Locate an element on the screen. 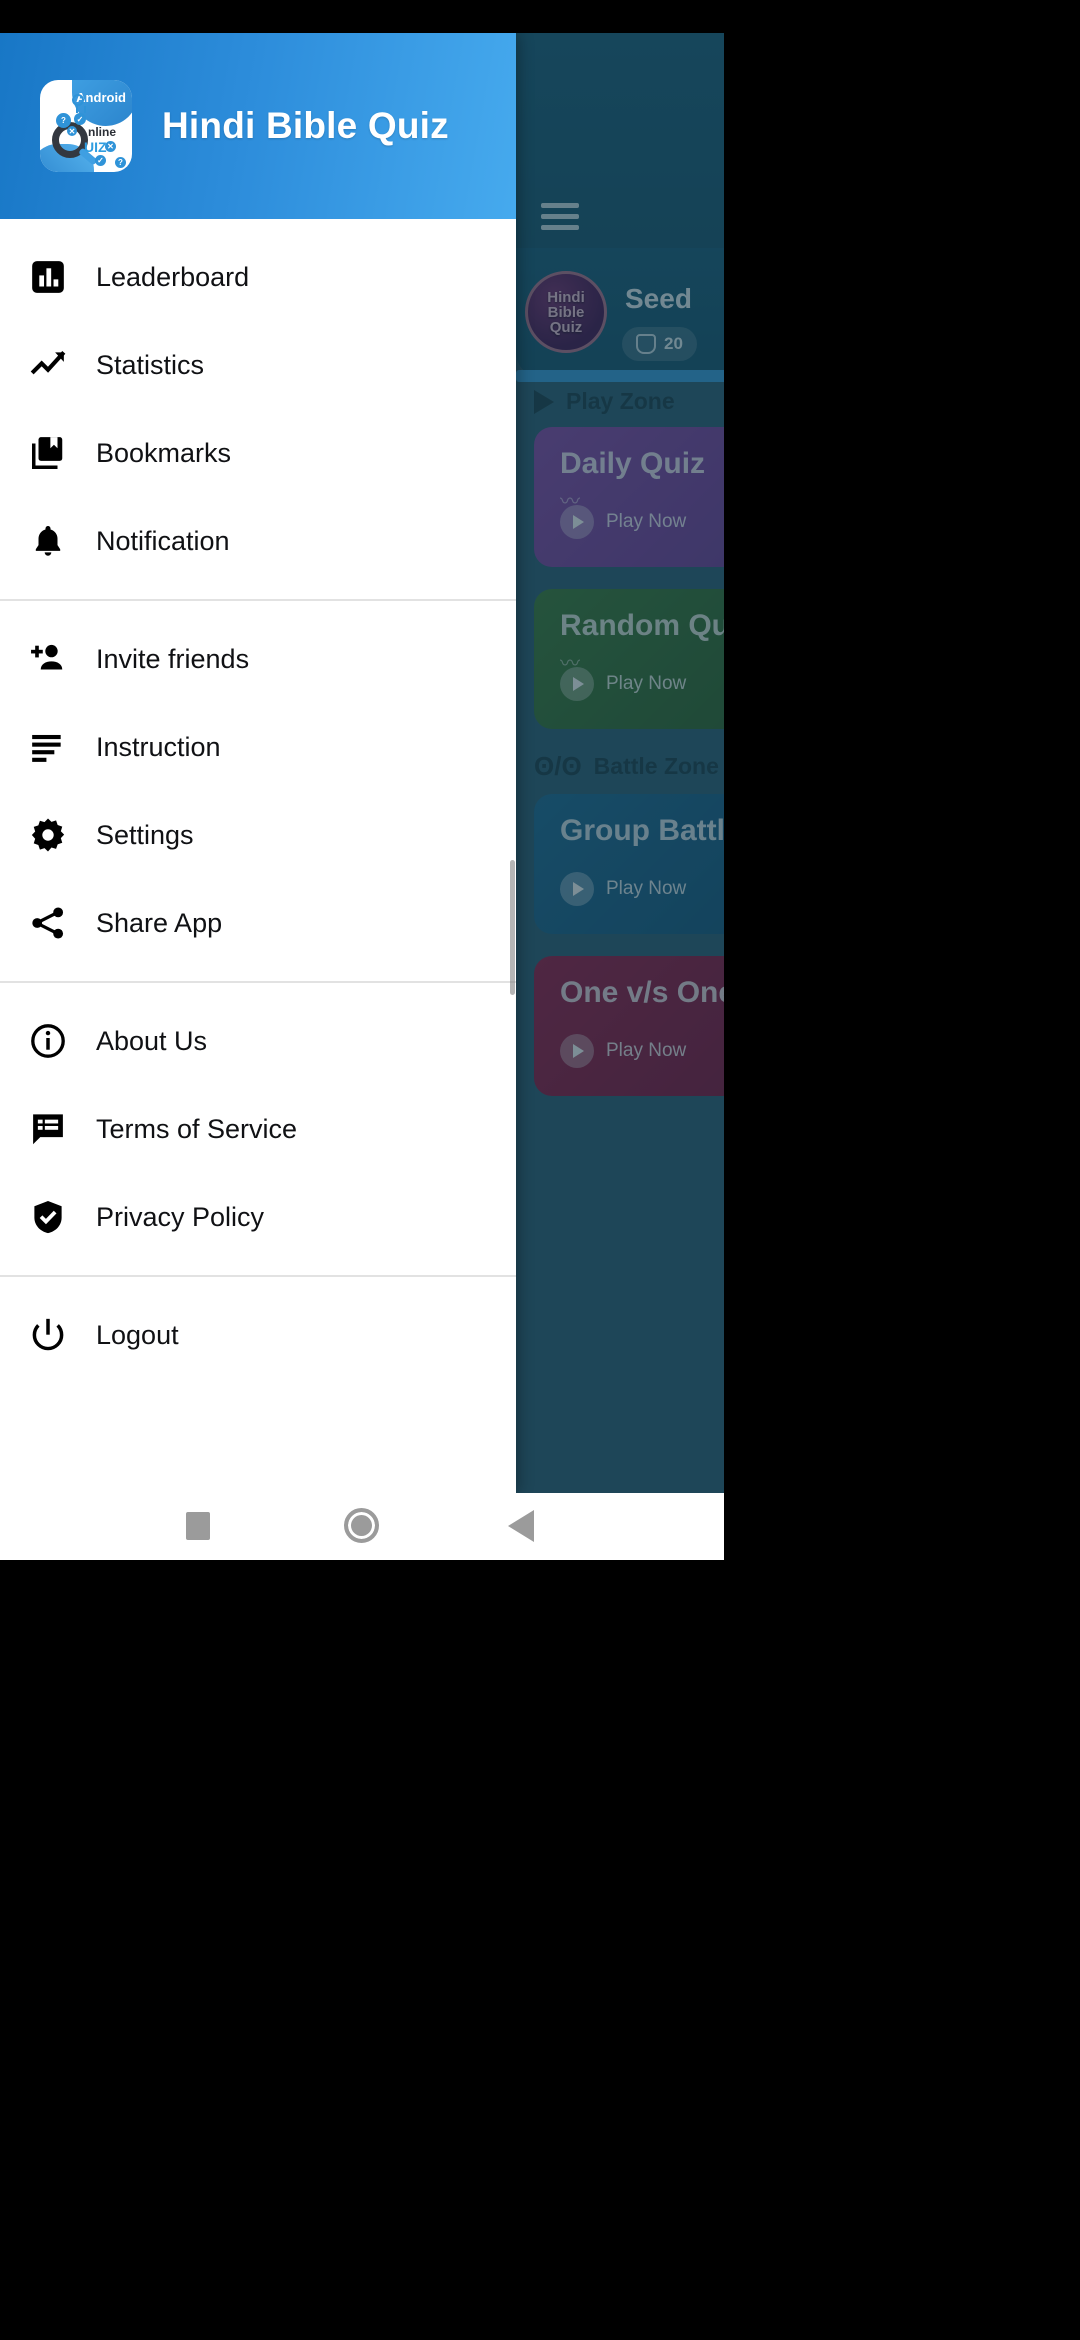  menu-item-terms-of-service: Terms of Service is located at coordinates (258, 1129).